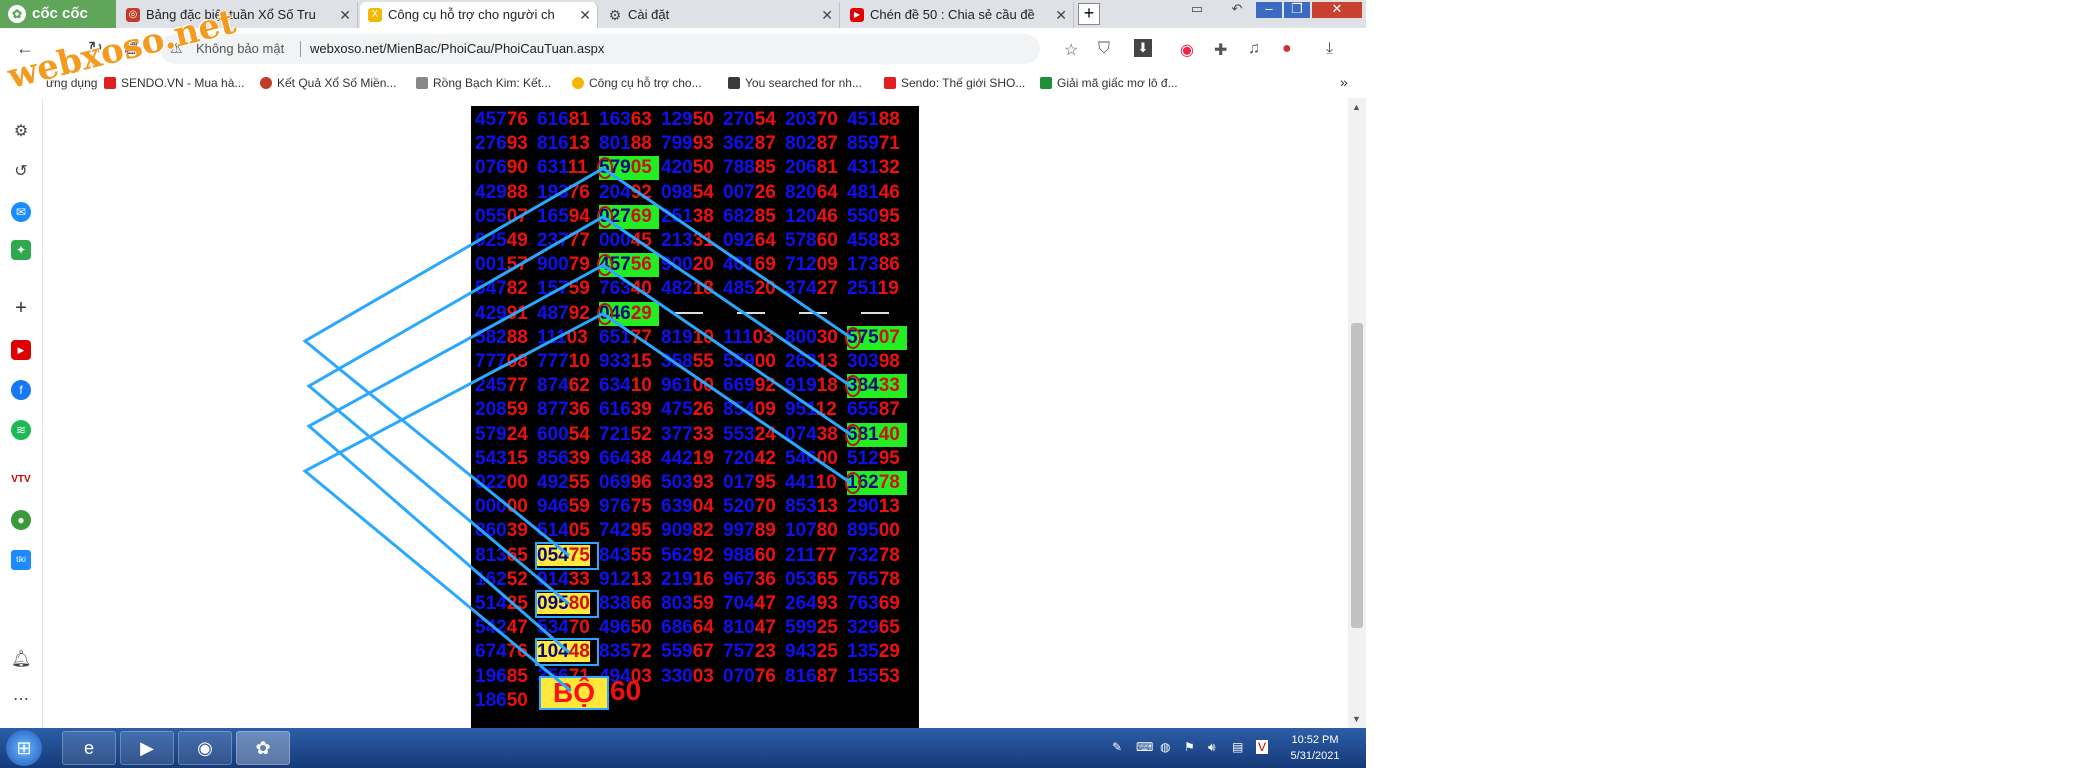 The width and height of the screenshot is (2074, 768). Describe the element at coordinates (1269, 10) in the screenshot. I see `minimize-icon: –` at that location.